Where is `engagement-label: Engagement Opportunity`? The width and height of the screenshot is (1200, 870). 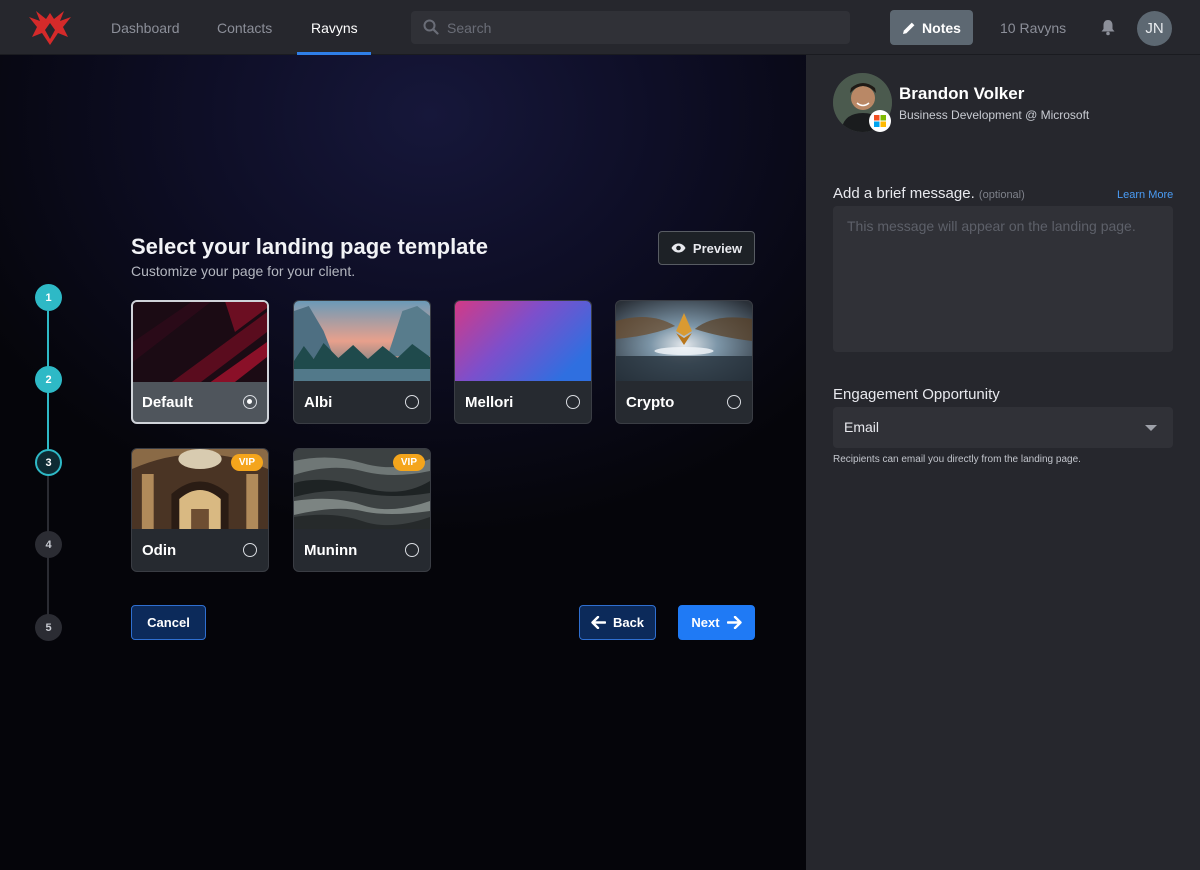
engagement-label: Engagement Opportunity is located at coordinates (916, 394).